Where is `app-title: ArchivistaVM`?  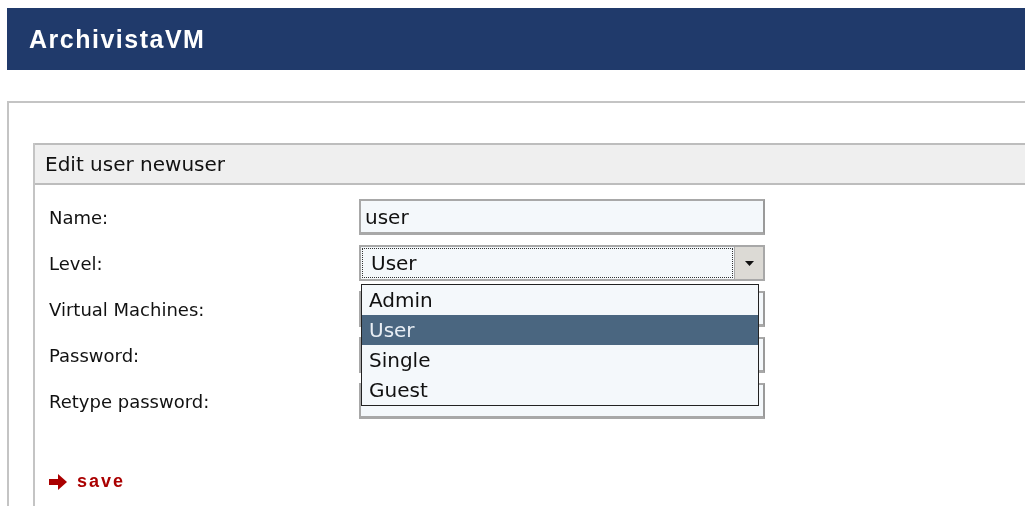 app-title: ArchivistaVM is located at coordinates (117, 39).